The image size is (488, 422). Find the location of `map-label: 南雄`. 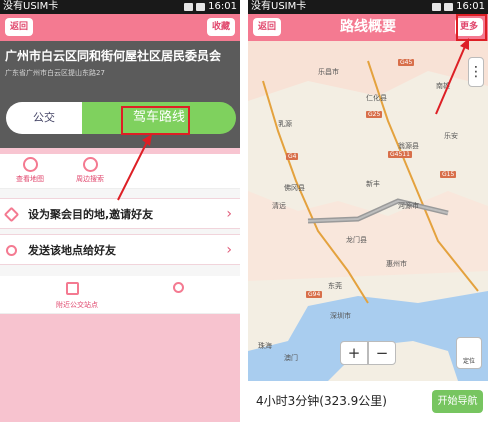

map-label: 南雄 is located at coordinates (443, 86).